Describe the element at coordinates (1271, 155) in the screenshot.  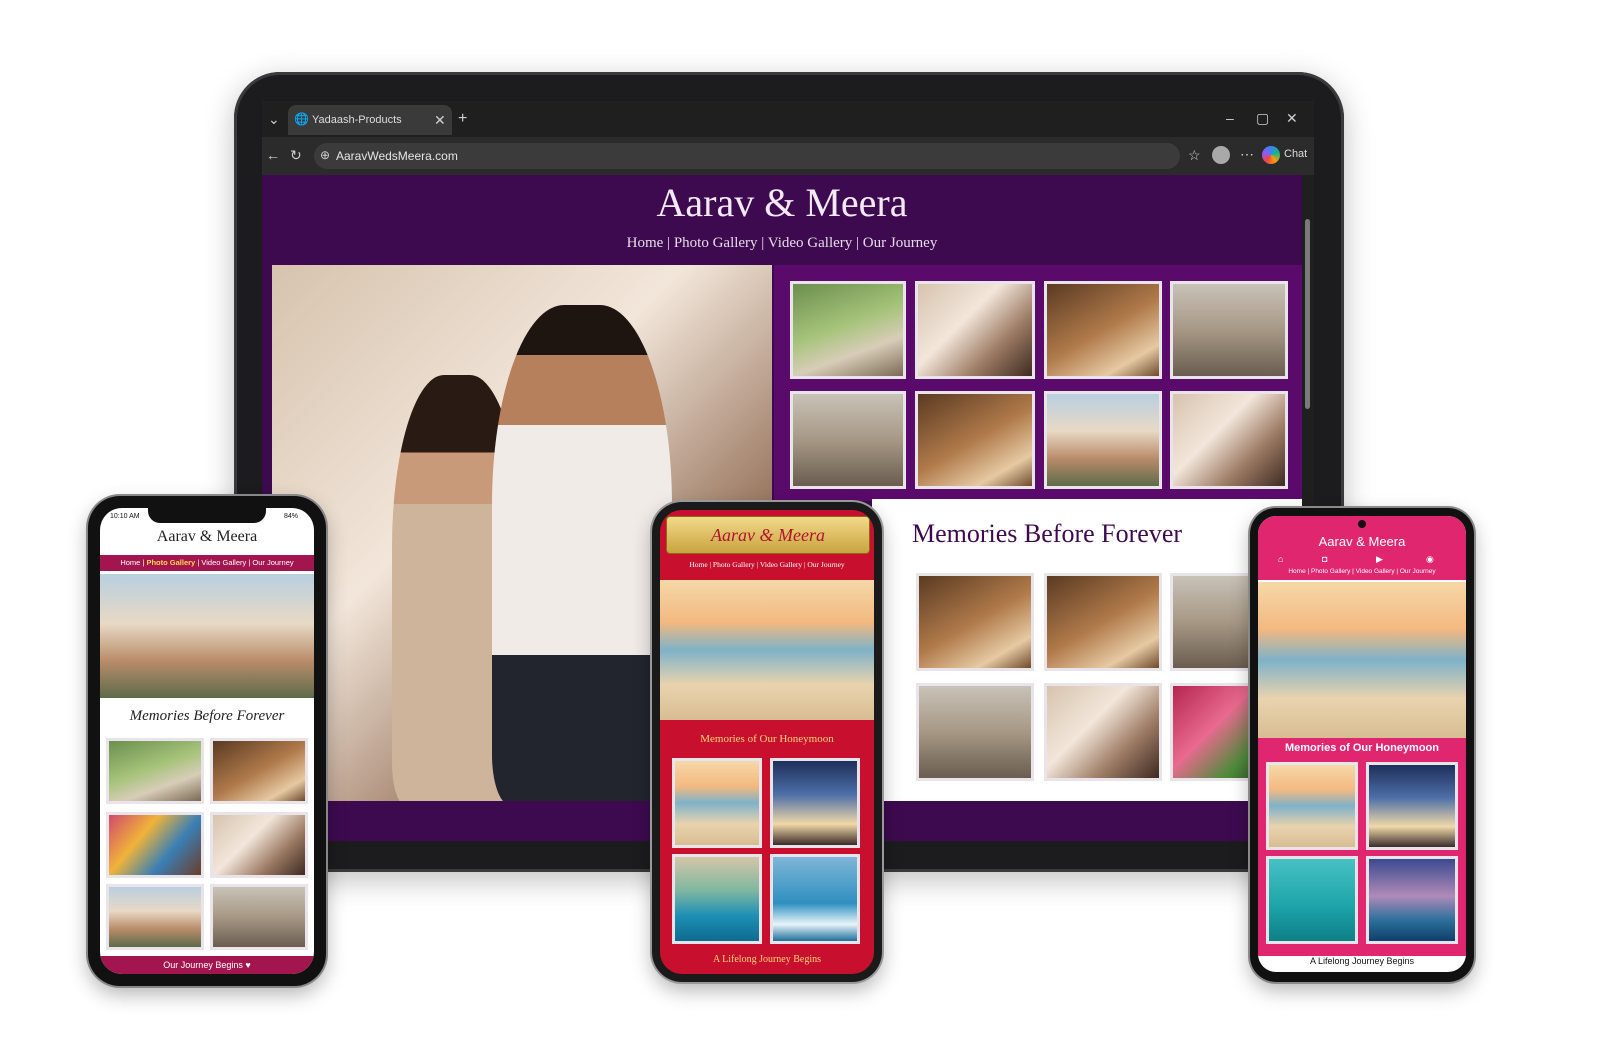
I see `copilot-icon` at that location.